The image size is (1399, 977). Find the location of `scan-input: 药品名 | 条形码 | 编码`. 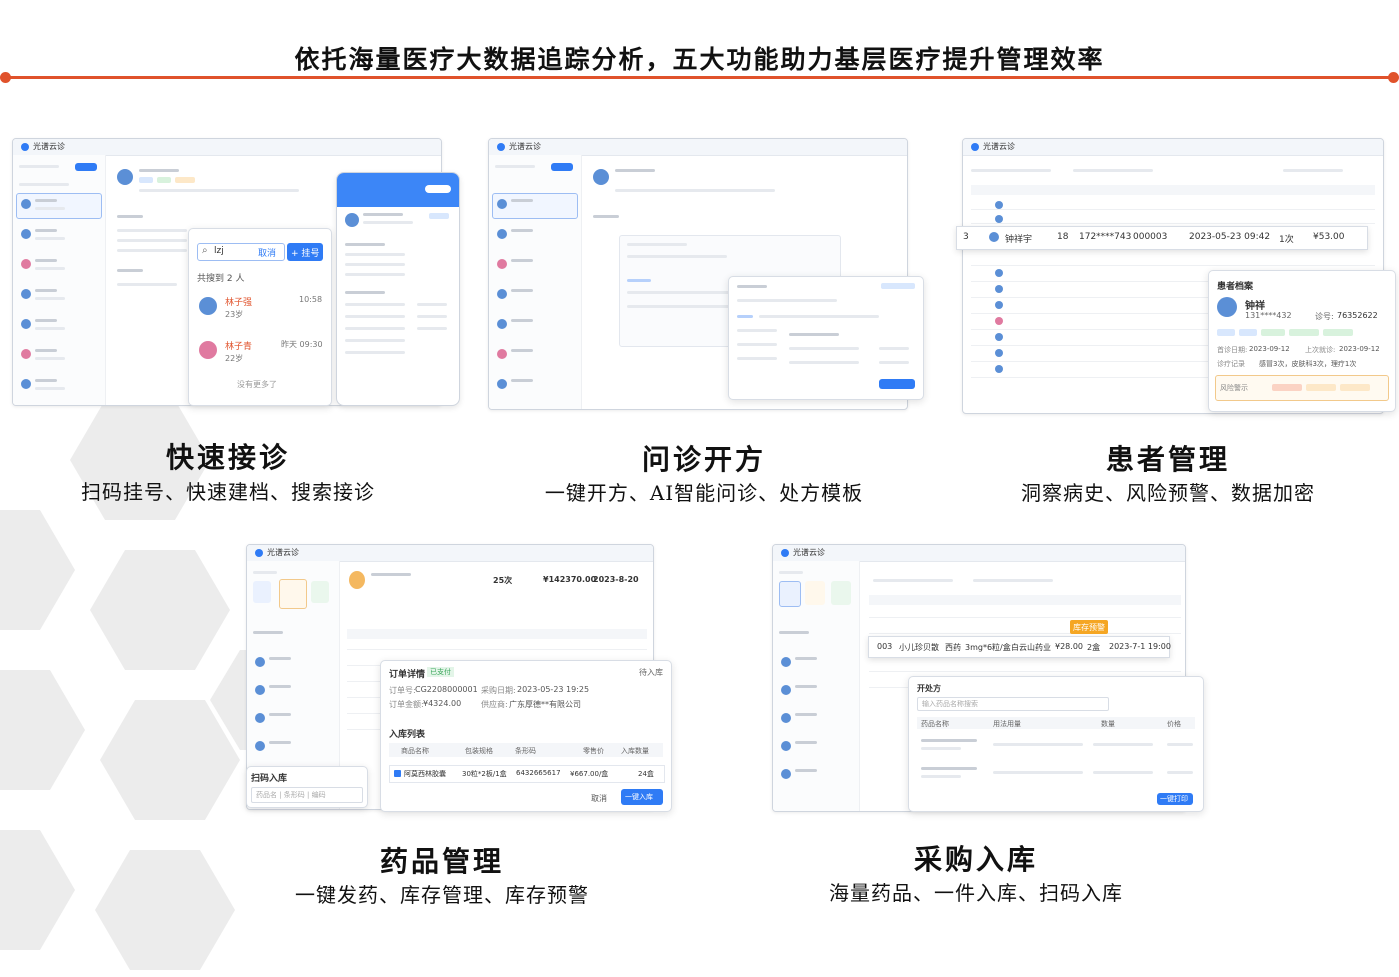

scan-input: 药品名 | 条形码 | 编码 is located at coordinates (307, 795).